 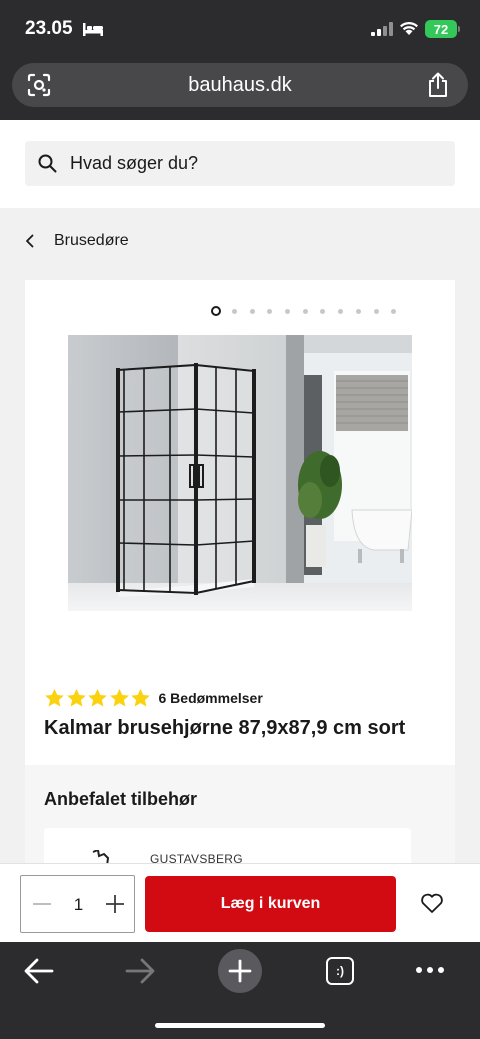 What do you see at coordinates (459, 29) in the screenshot?
I see `battery-nub` at bounding box center [459, 29].